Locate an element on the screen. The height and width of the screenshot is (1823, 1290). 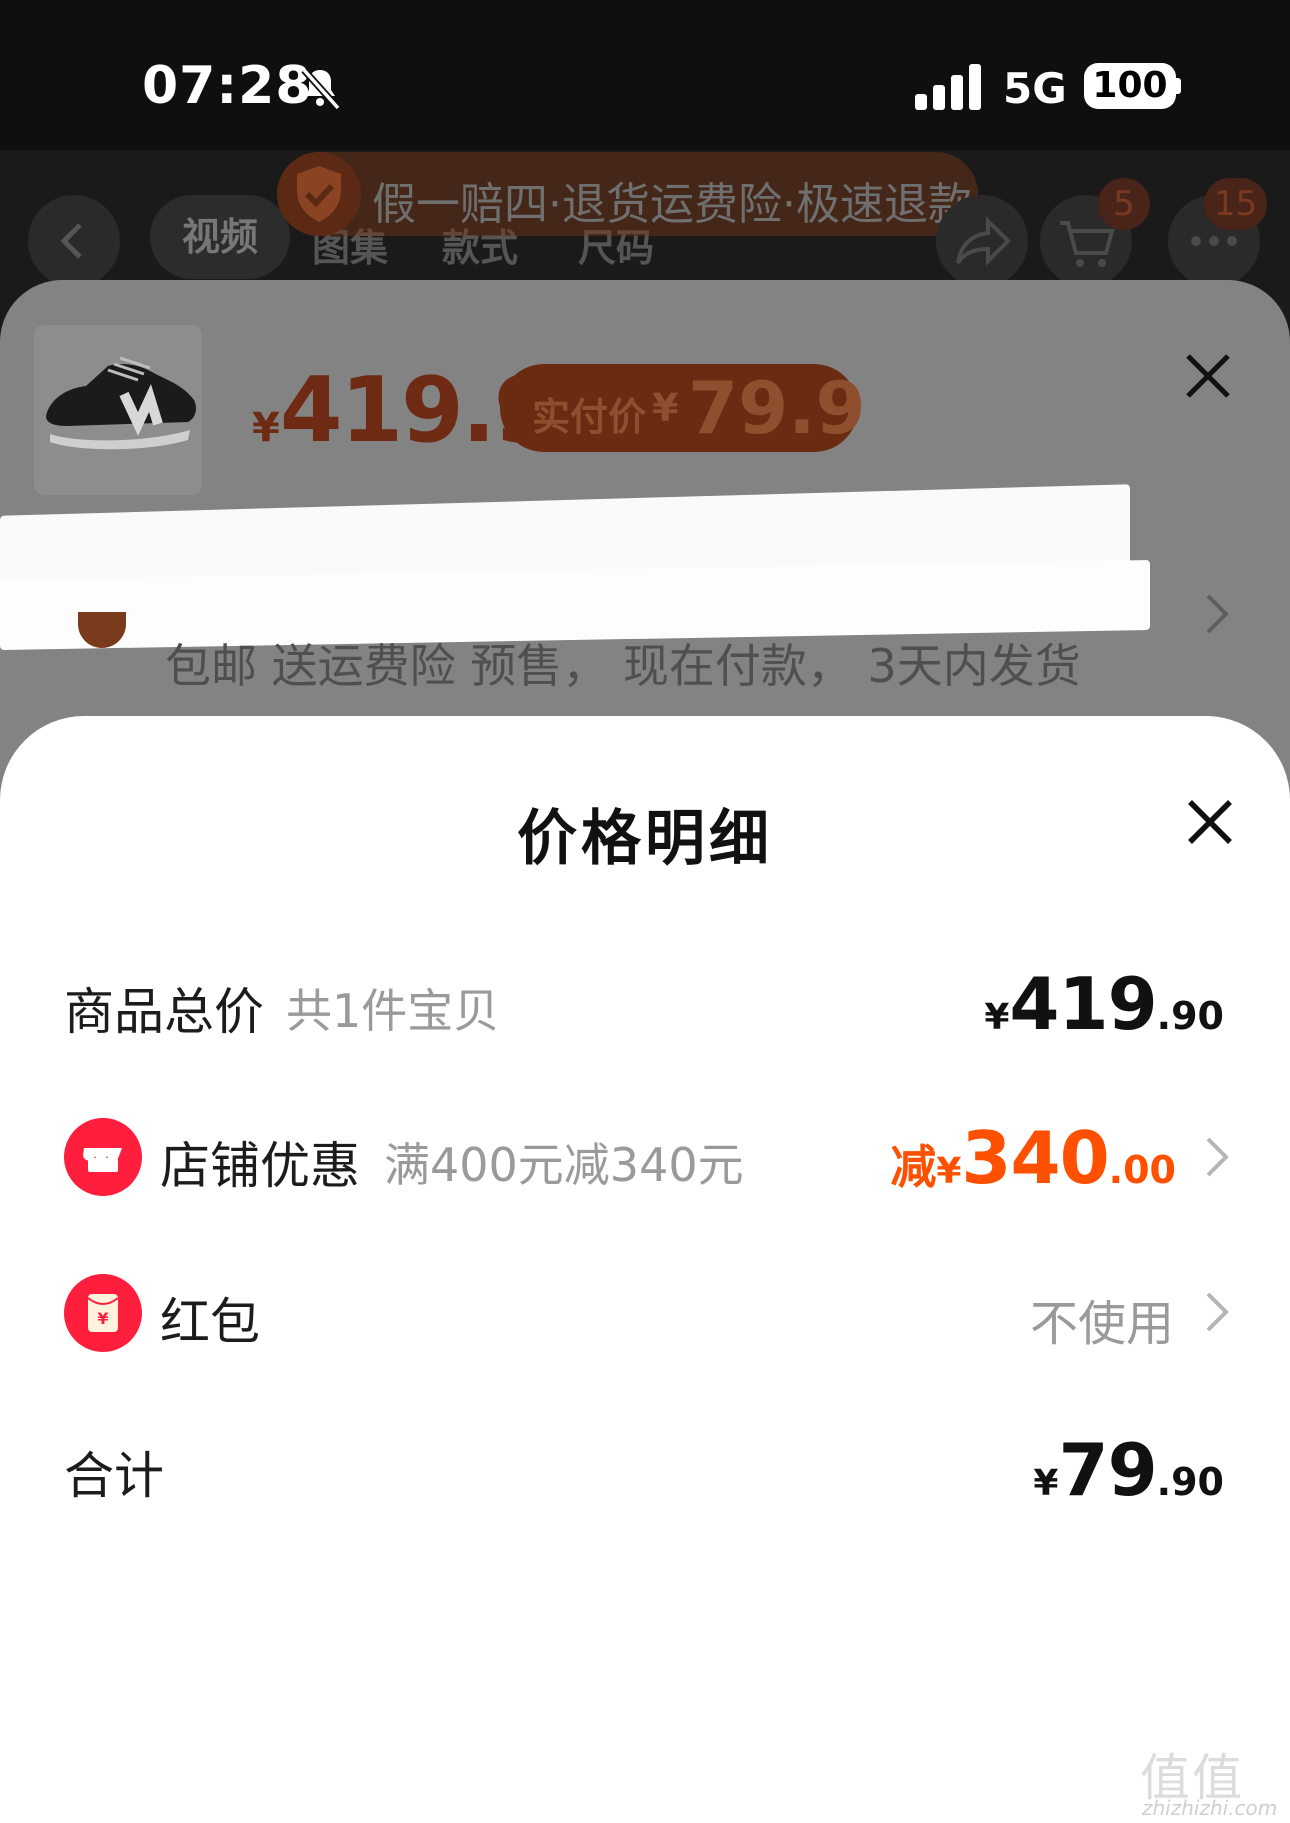
store-discount-amount: 减¥340.00 is located at coordinates (1033, 1158).